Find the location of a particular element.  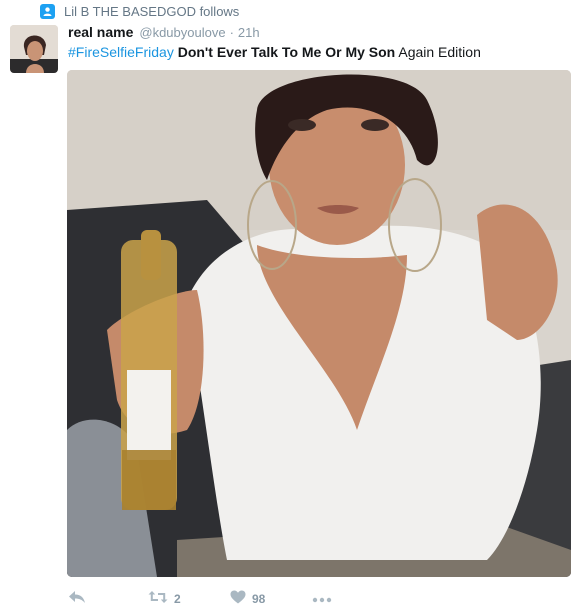

avatar is located at coordinates (34, 49).